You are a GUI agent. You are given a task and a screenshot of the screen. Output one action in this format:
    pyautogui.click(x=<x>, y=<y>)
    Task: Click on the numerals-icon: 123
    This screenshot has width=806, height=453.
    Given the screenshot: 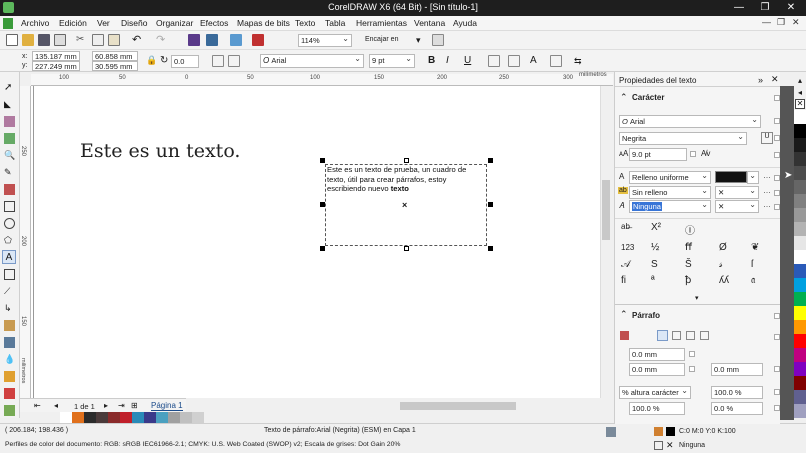 What is the action you would take?
    pyautogui.click(x=627, y=247)
    